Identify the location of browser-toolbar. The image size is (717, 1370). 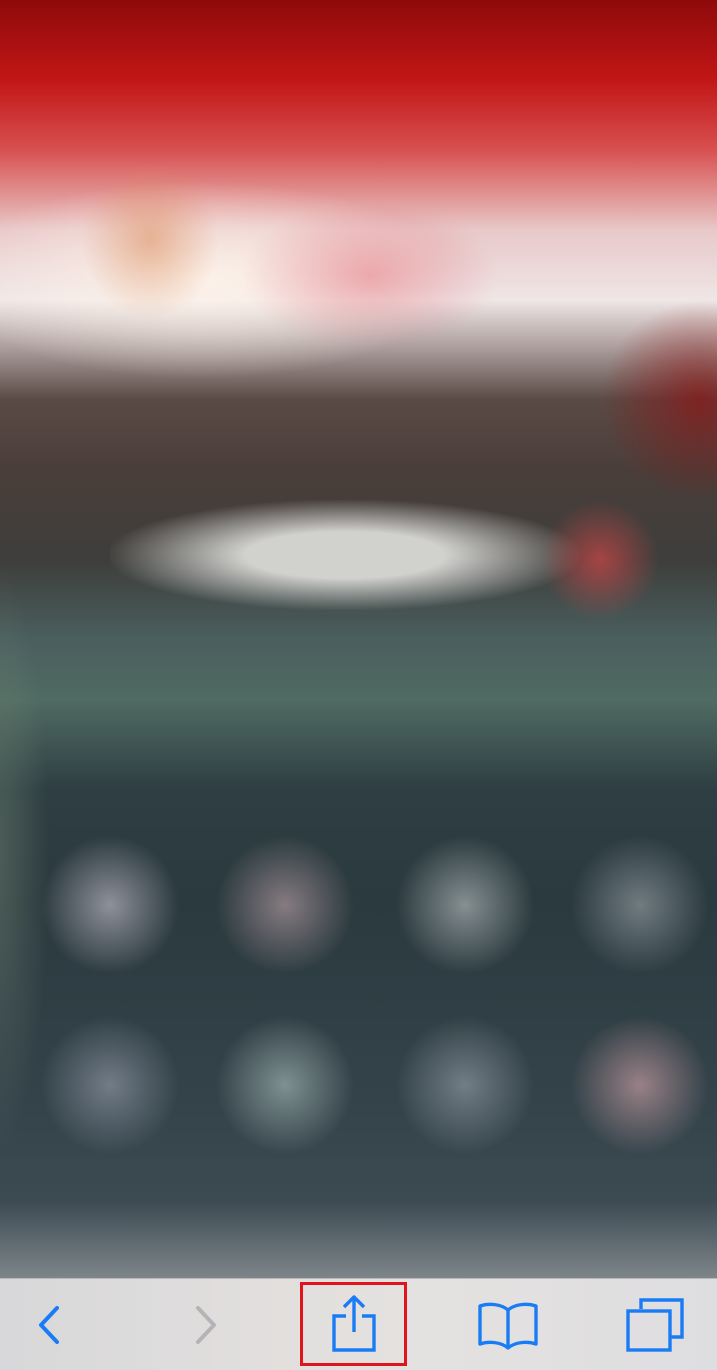
(358, 1324).